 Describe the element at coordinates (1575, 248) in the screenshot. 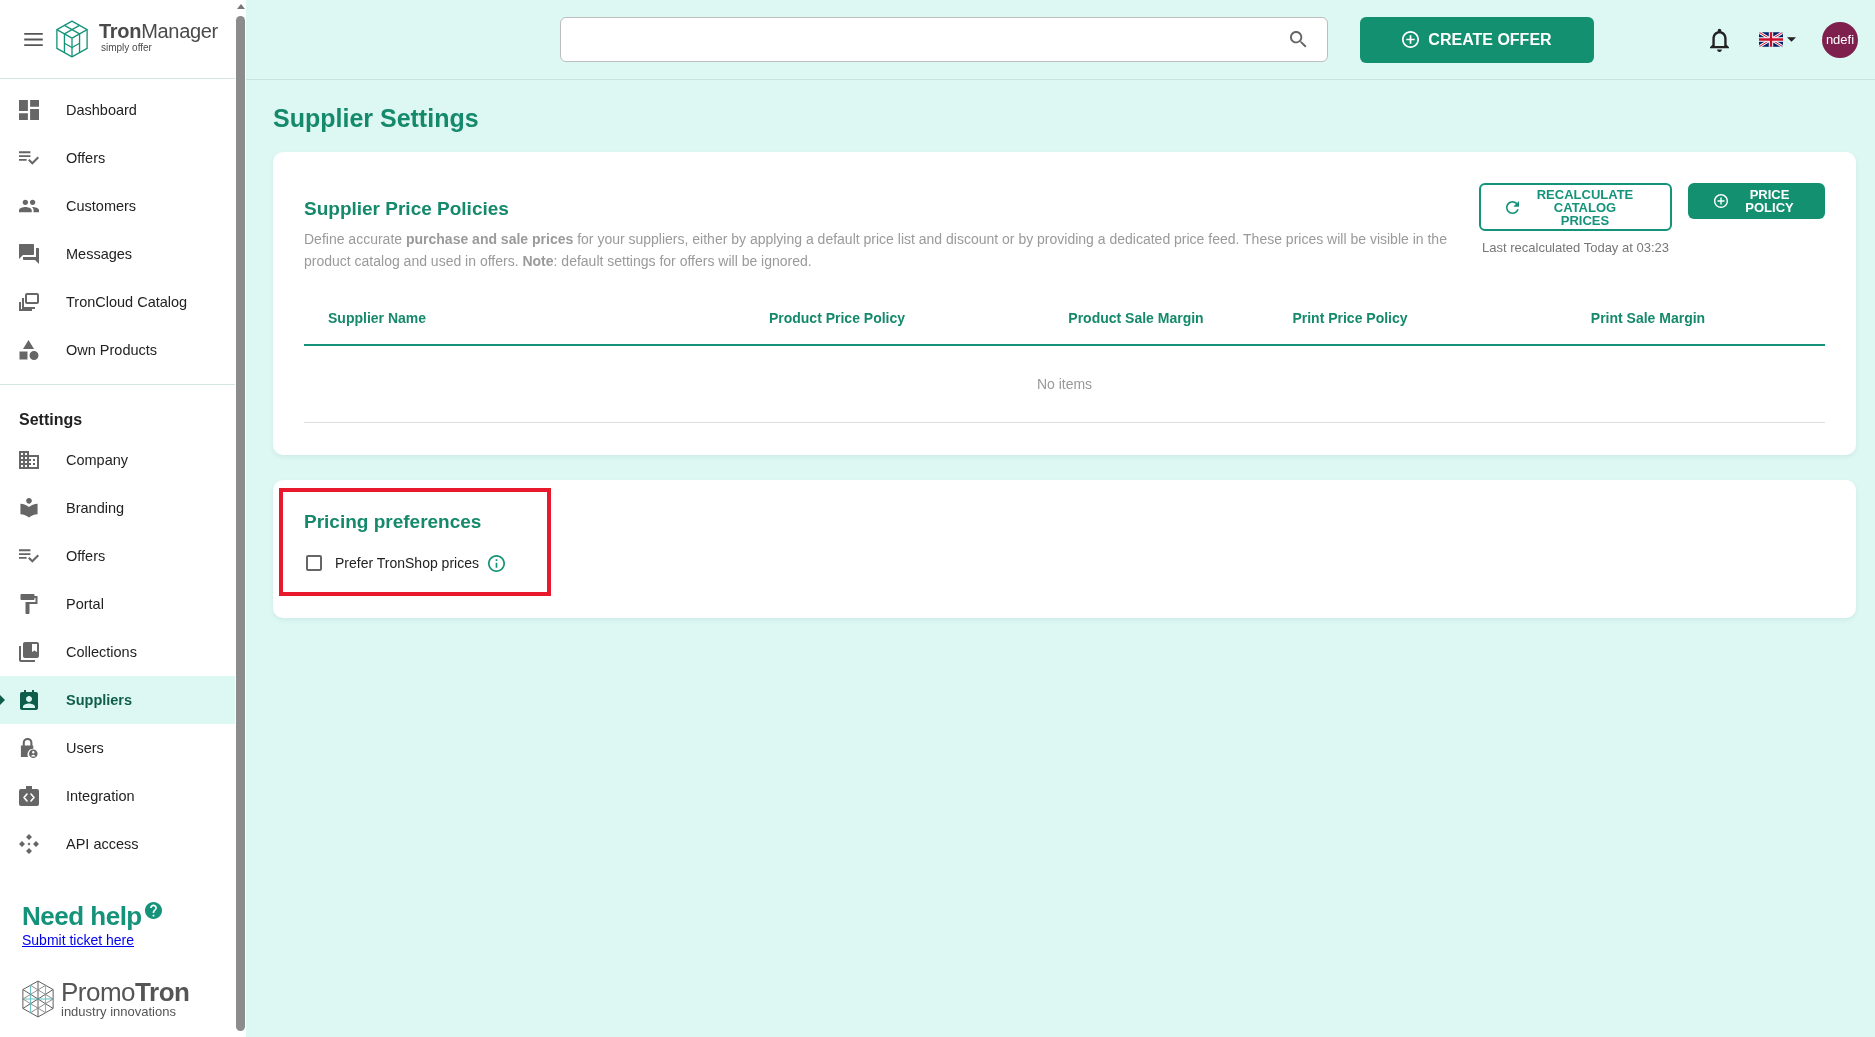

I see `last-recalculated-text: Last recalculated Today at 03:23` at that location.